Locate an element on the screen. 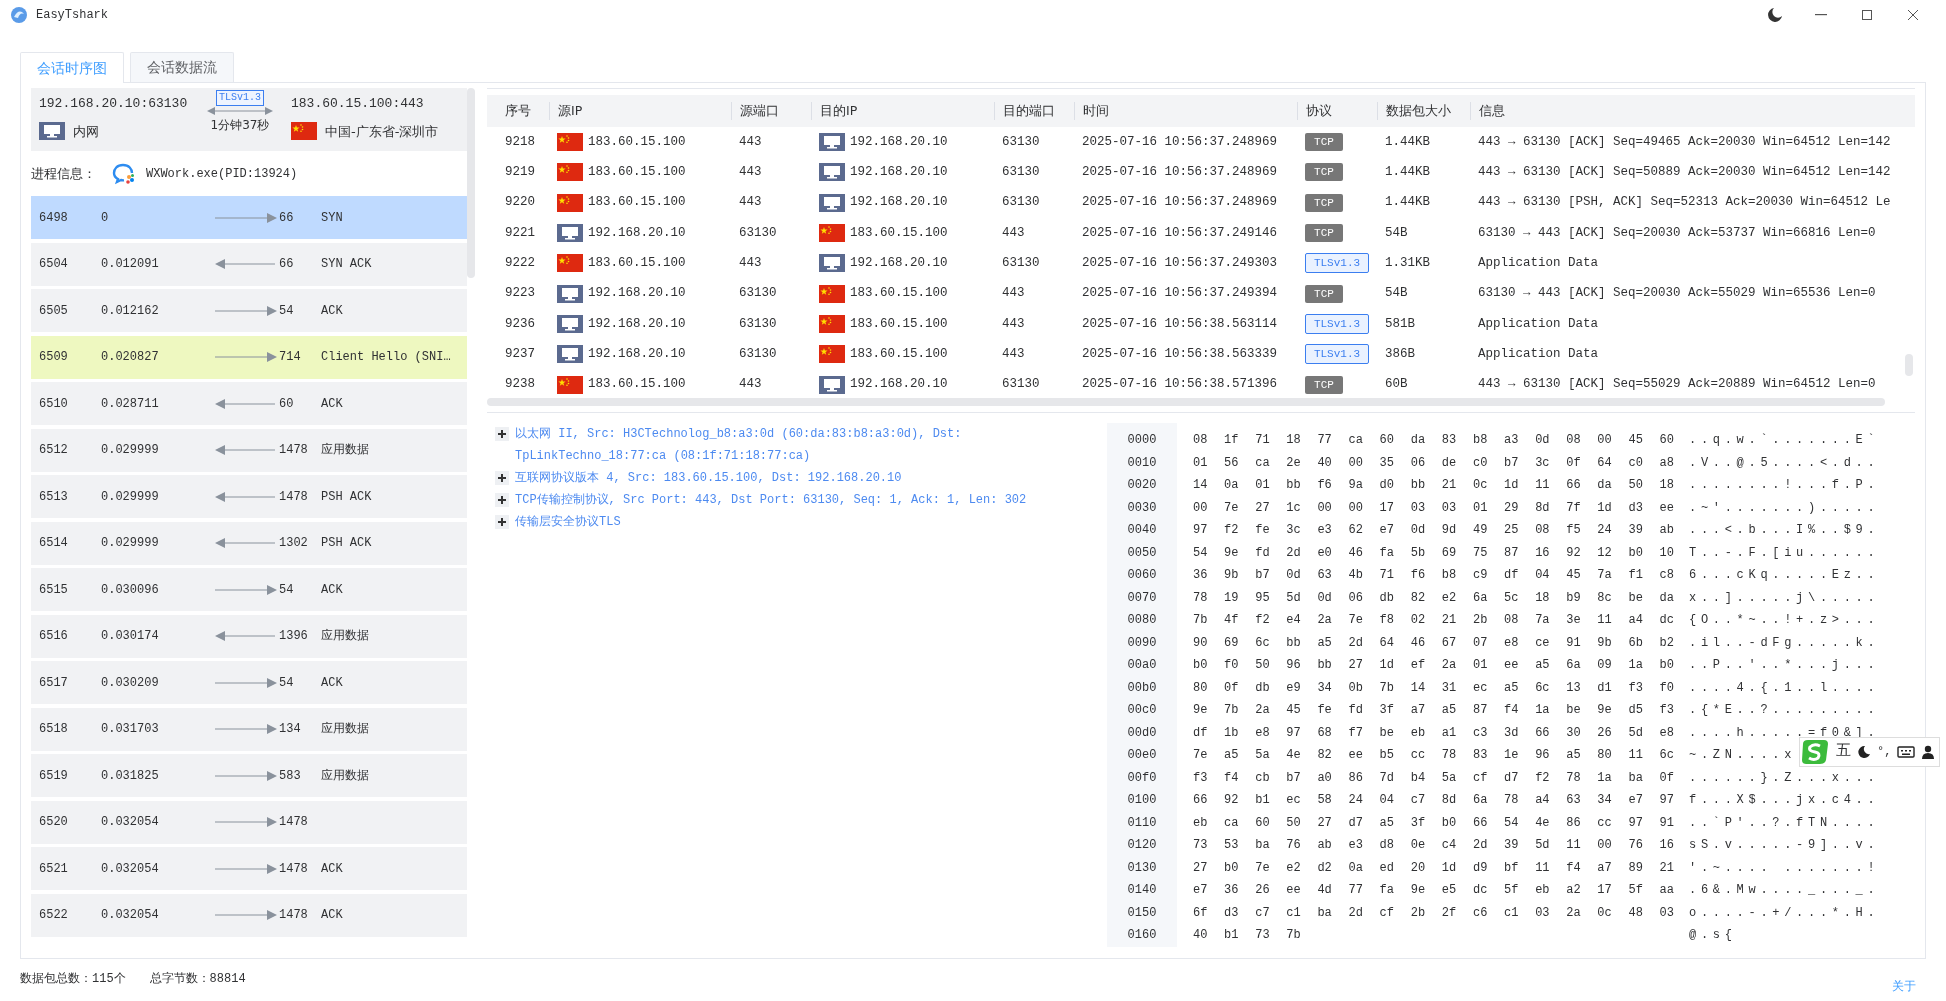  table-cell-text: 9222 is located at coordinates (520, 263).